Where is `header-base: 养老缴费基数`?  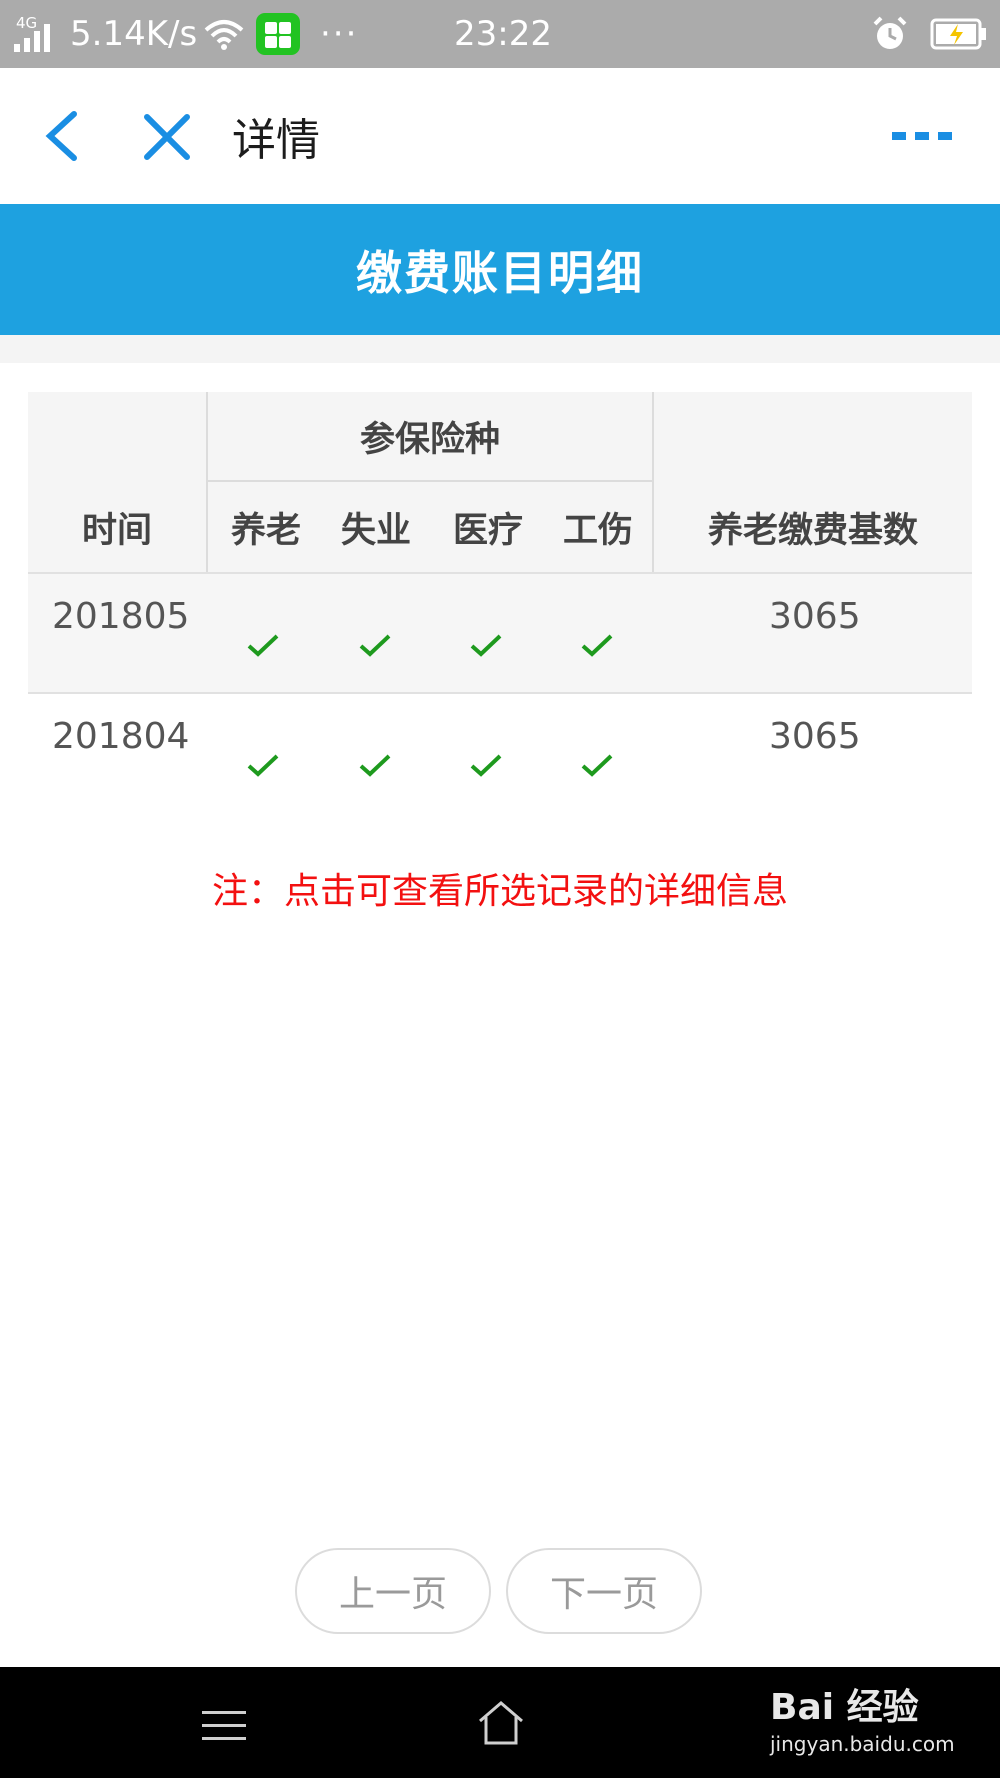
header-base: 养老缴费基数 is located at coordinates (812, 530).